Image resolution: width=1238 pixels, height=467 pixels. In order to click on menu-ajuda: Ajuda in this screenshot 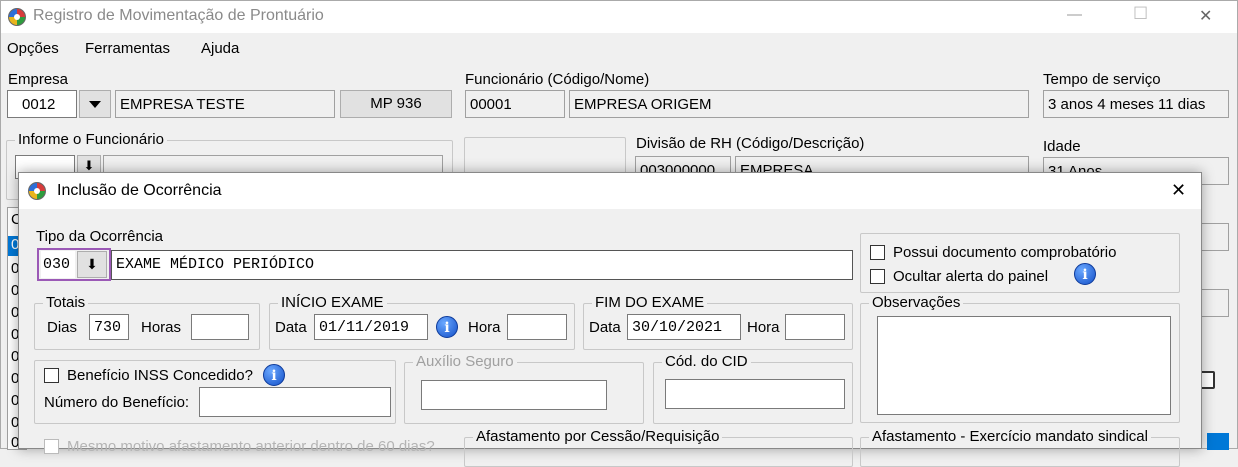, I will do `click(220, 48)`.